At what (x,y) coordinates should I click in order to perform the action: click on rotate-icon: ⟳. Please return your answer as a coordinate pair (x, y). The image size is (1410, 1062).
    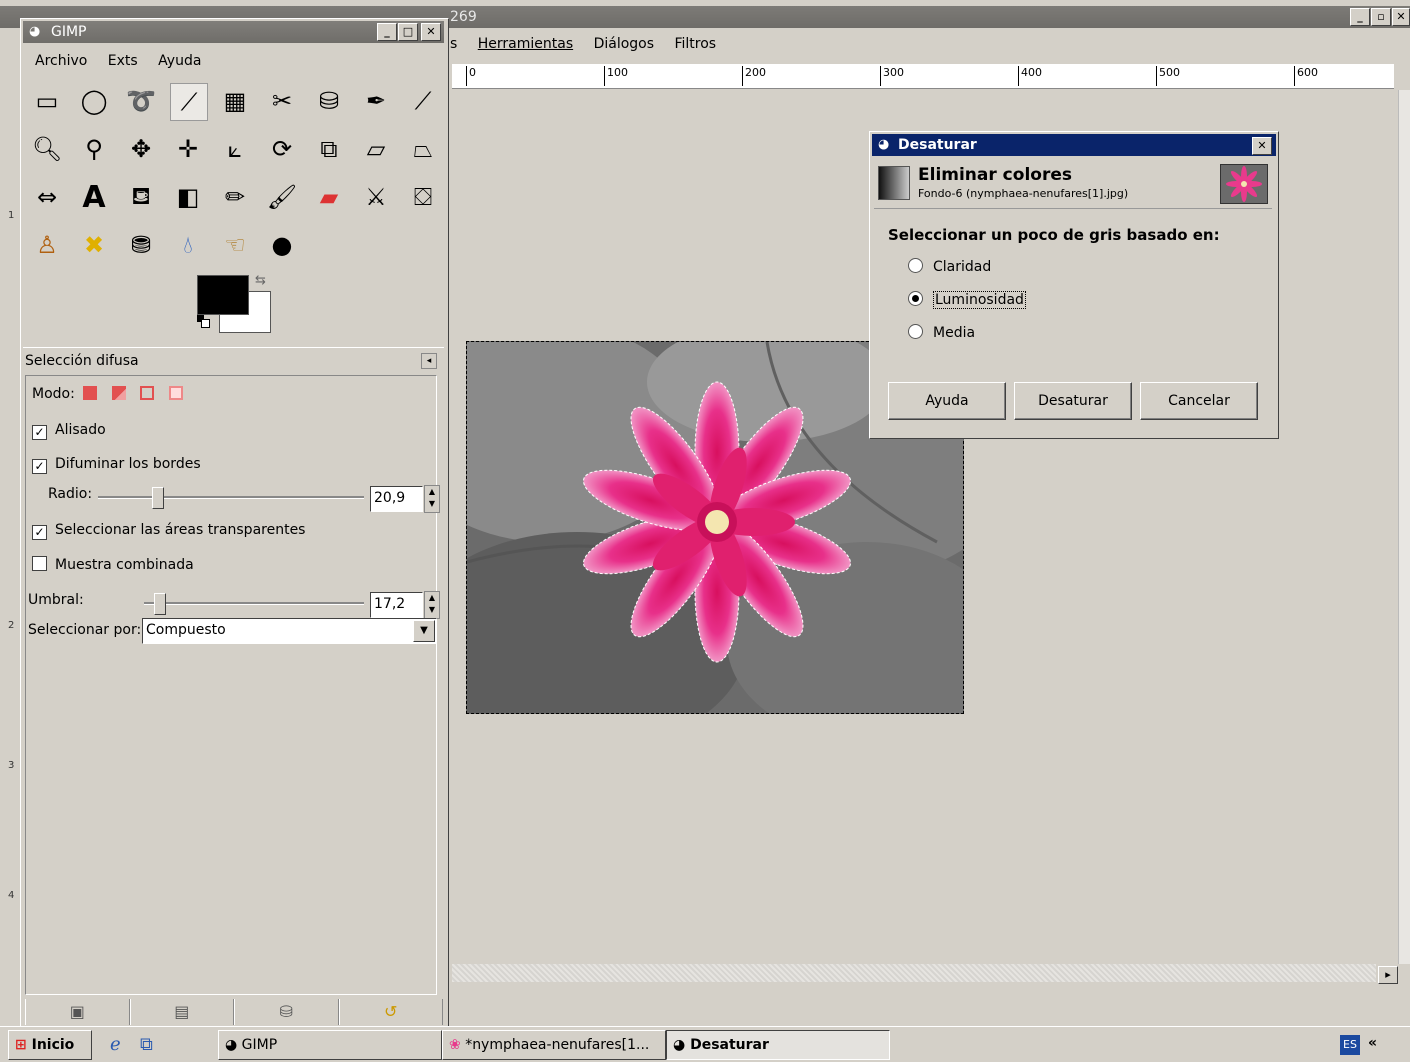
    Looking at the image, I should click on (282, 149).